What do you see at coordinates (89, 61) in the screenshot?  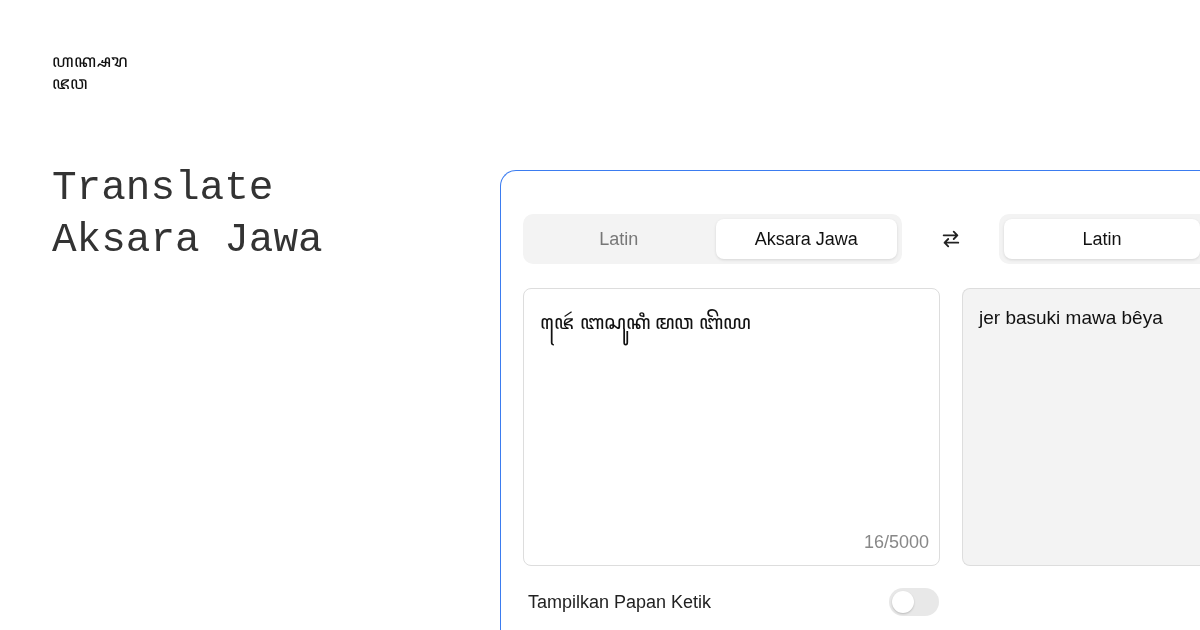 I see `logo-text: ꦲꦏ꧀ꦱꦫ` at bounding box center [89, 61].